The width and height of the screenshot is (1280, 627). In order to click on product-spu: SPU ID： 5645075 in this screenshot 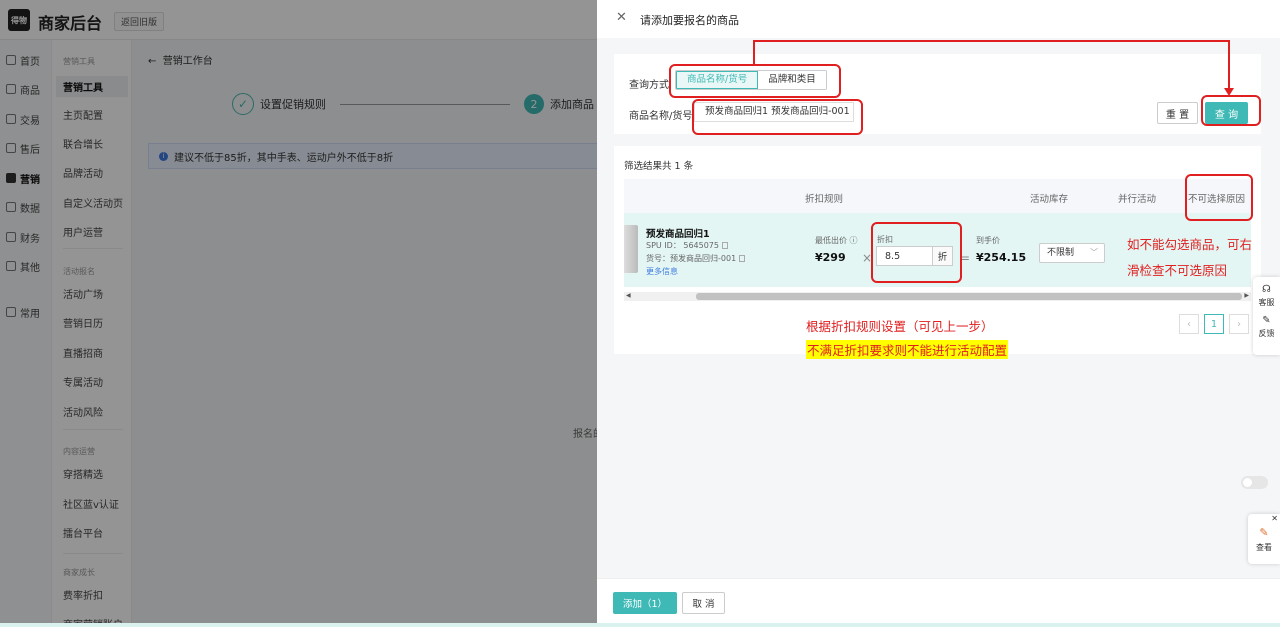, I will do `click(687, 245)`.